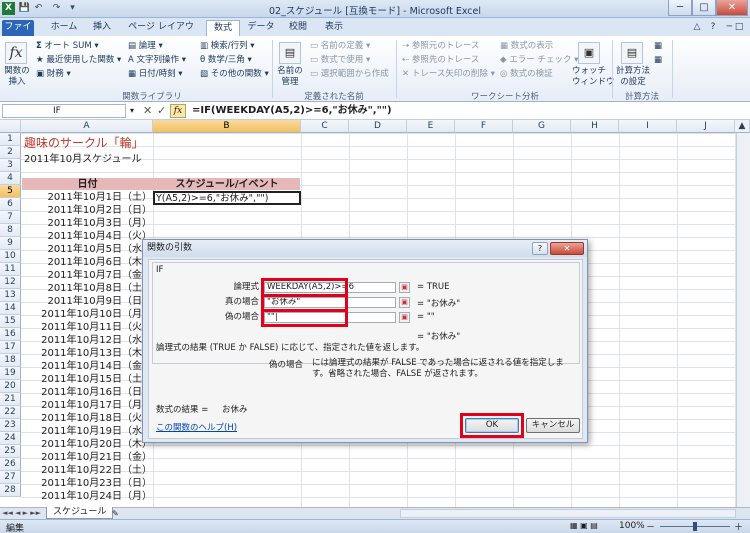 The image size is (750, 533). What do you see at coordinates (735, 33) in the screenshot?
I see `workbook-controls: ─ □ ✕` at bounding box center [735, 33].